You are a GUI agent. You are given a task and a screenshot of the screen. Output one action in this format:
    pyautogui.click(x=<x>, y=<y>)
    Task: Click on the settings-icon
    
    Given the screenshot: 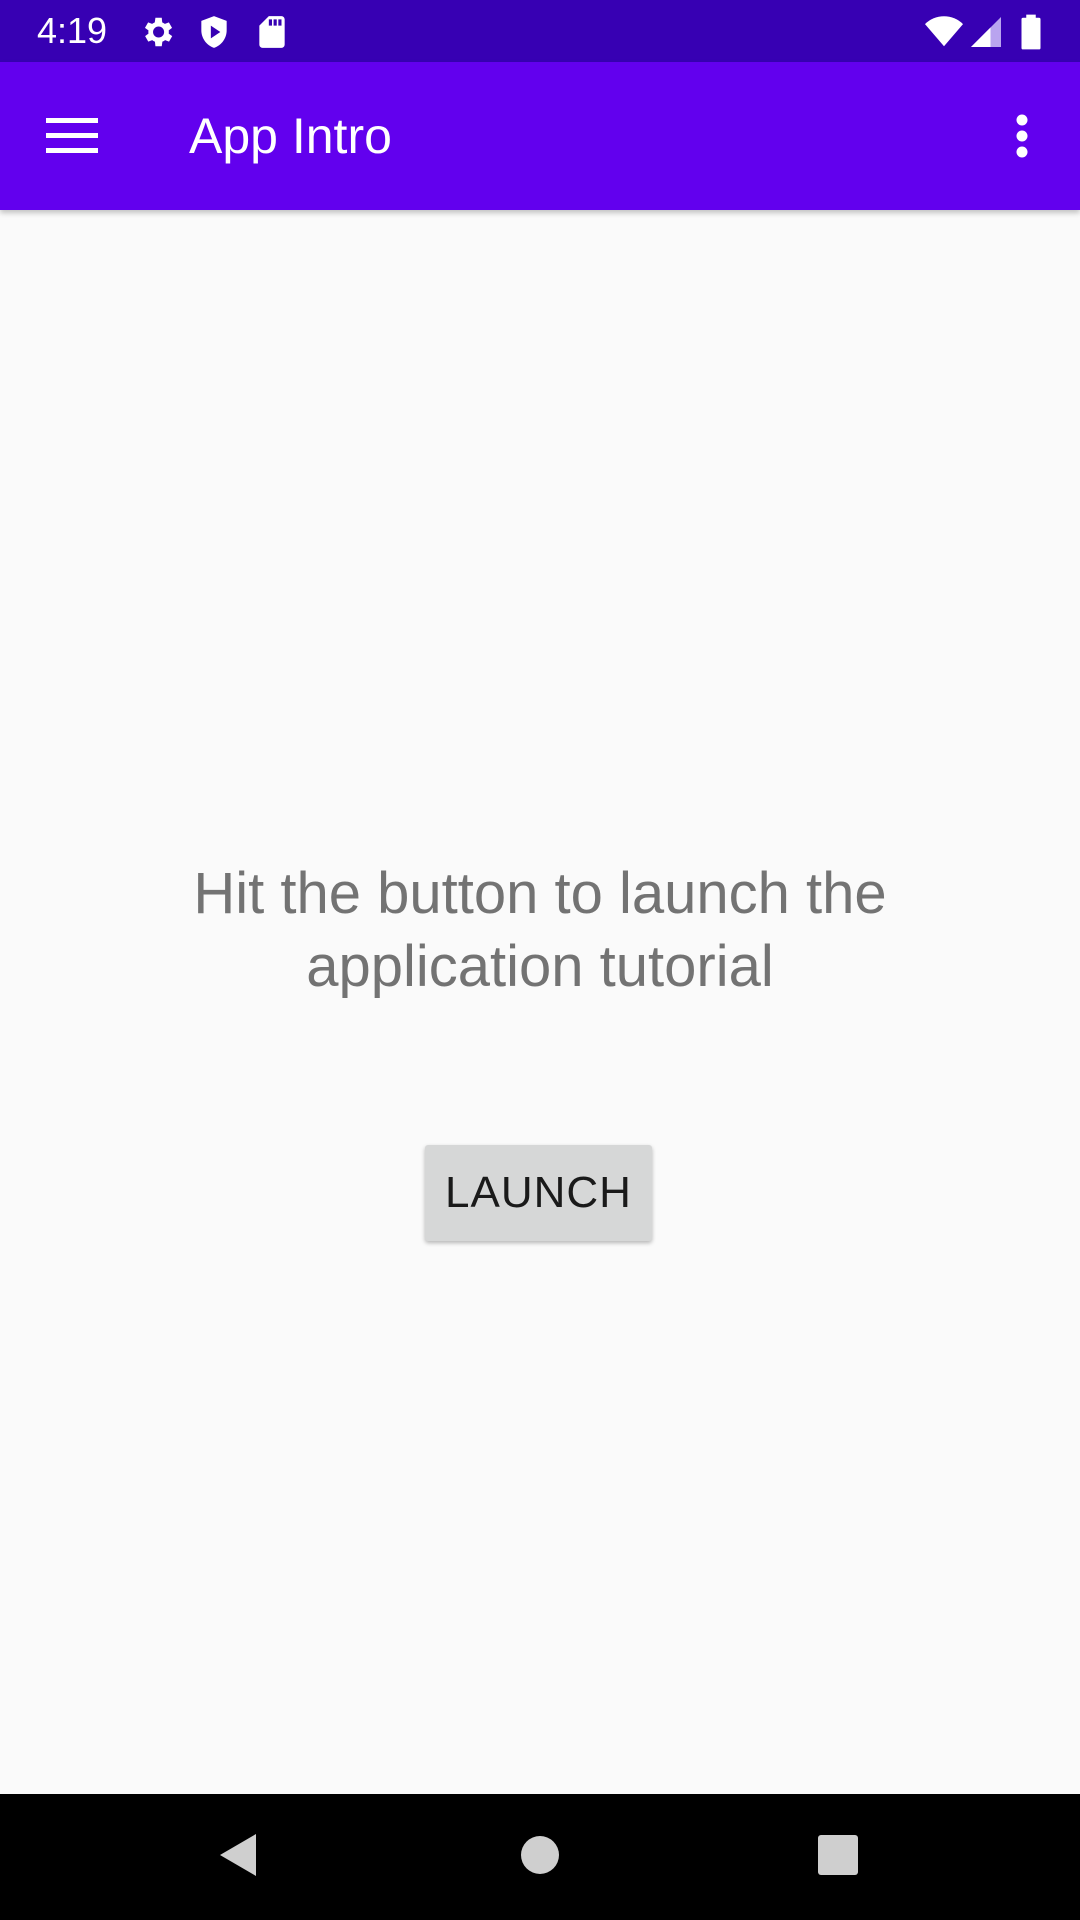 What is the action you would take?
    pyautogui.click(x=157, y=32)
    